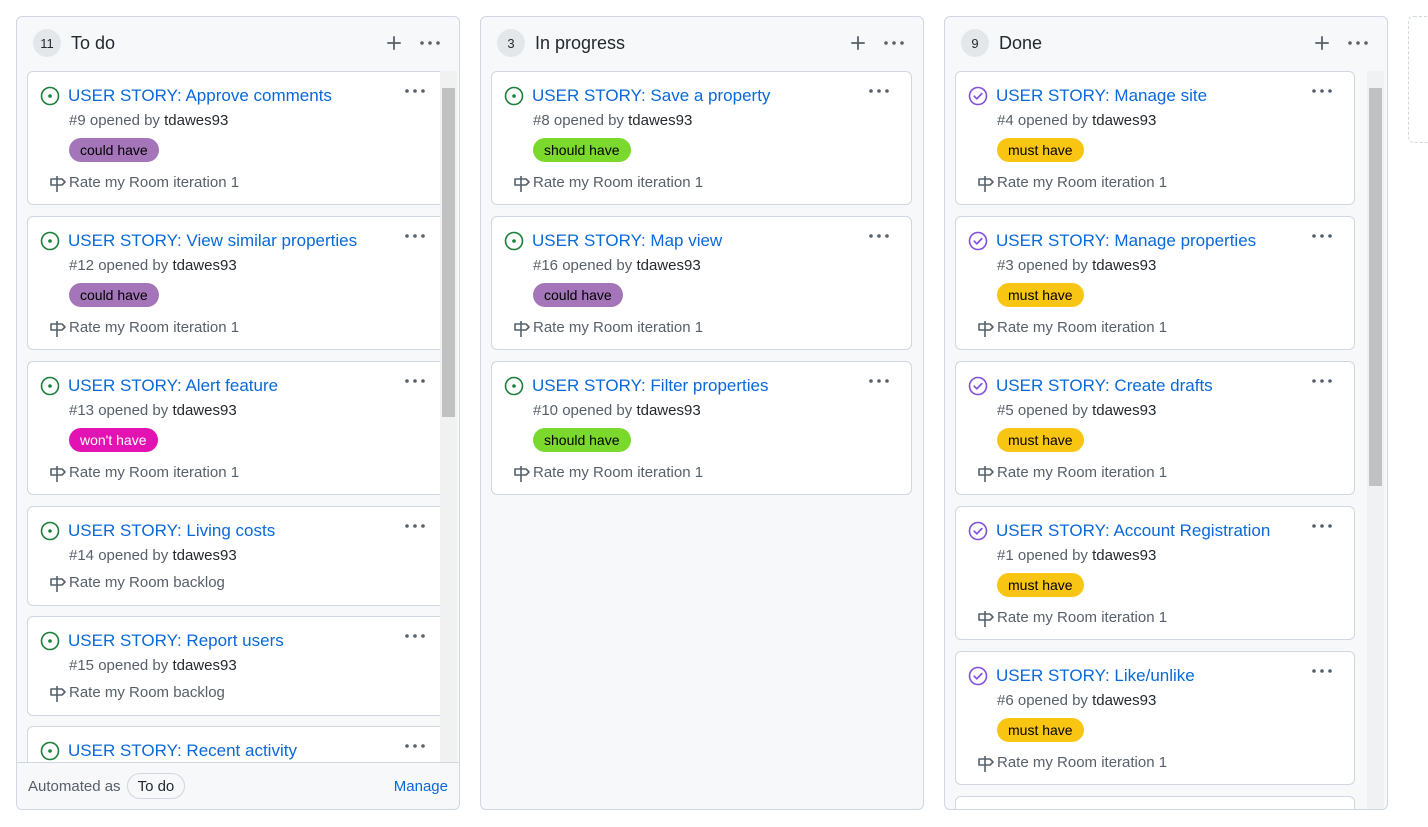 The width and height of the screenshot is (1428, 827). I want to click on issue-title-link: USER STORY: Account Registration, so click(1133, 531).